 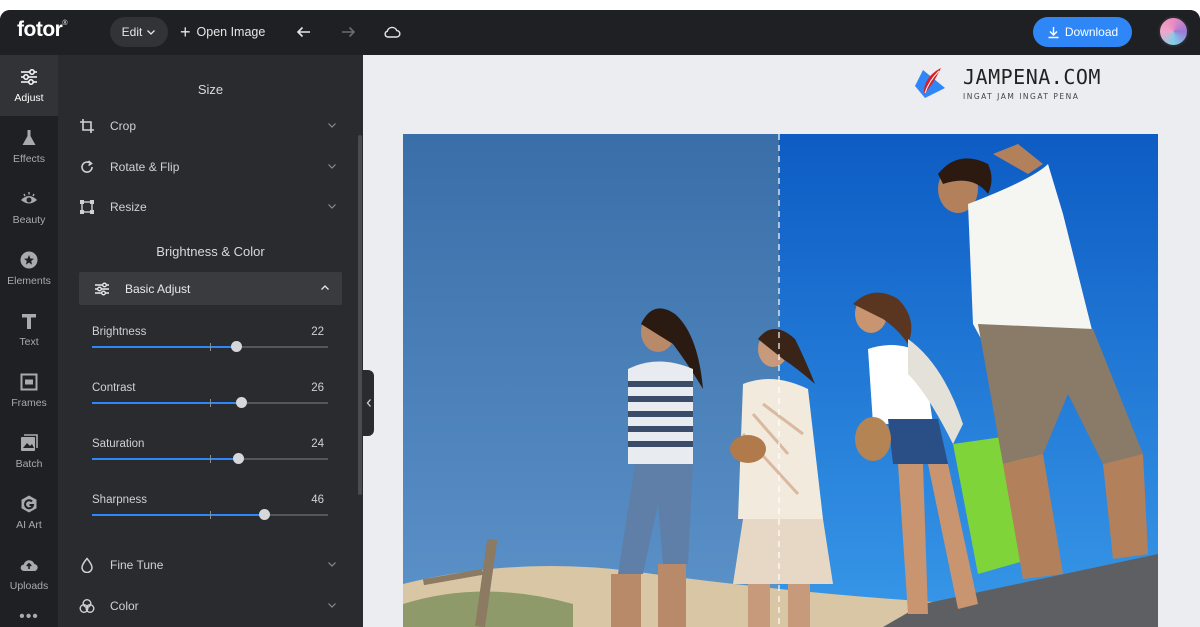 I want to click on rail-item-elements: Elements, so click(x=29, y=268).